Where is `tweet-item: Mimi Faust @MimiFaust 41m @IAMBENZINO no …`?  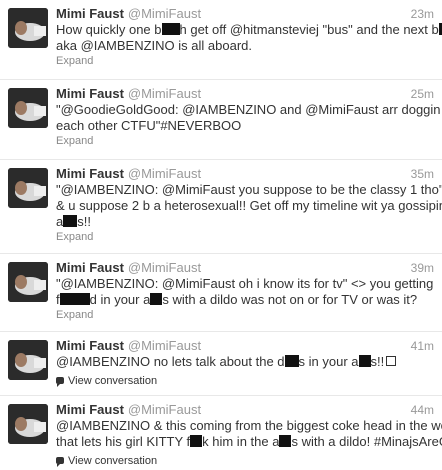
tweet-item: Mimi Faust @MimiFaust 41m @IAMBENZINO no … is located at coordinates (221, 364).